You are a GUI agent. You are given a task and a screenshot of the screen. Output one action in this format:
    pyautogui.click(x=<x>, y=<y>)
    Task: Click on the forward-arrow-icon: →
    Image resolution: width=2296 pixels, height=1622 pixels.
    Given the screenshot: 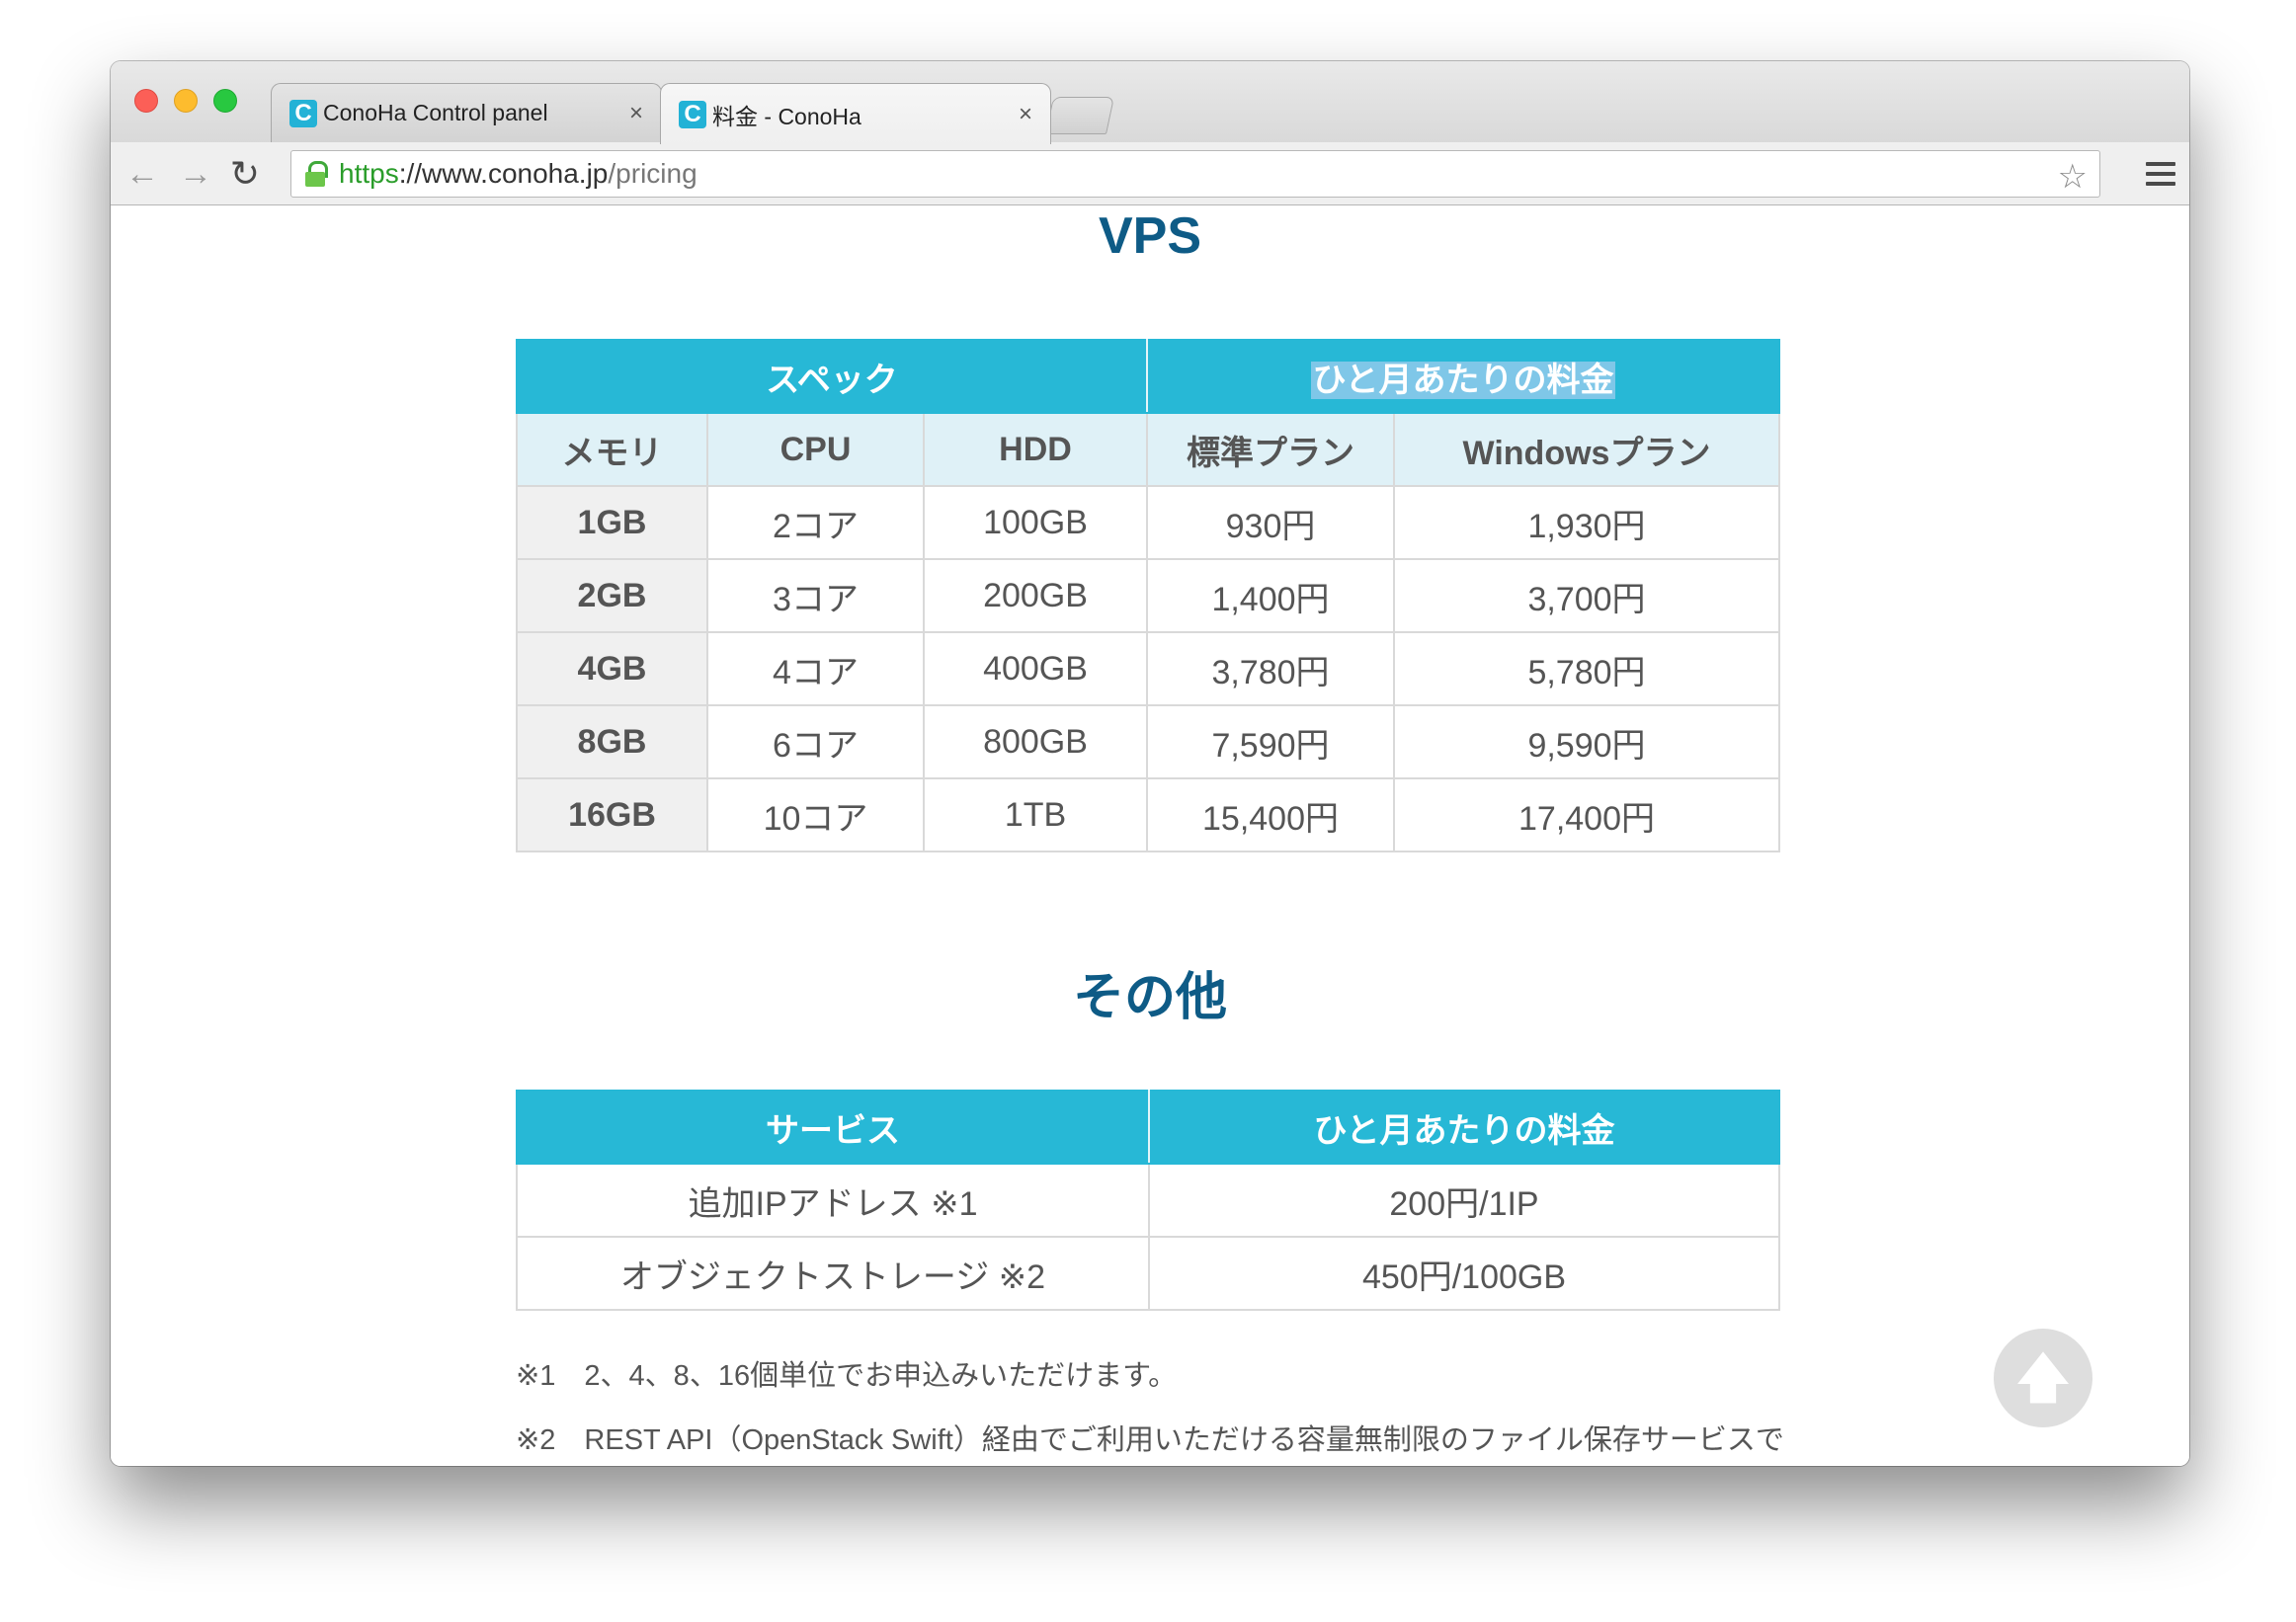 What is the action you would take?
    pyautogui.click(x=195, y=174)
    